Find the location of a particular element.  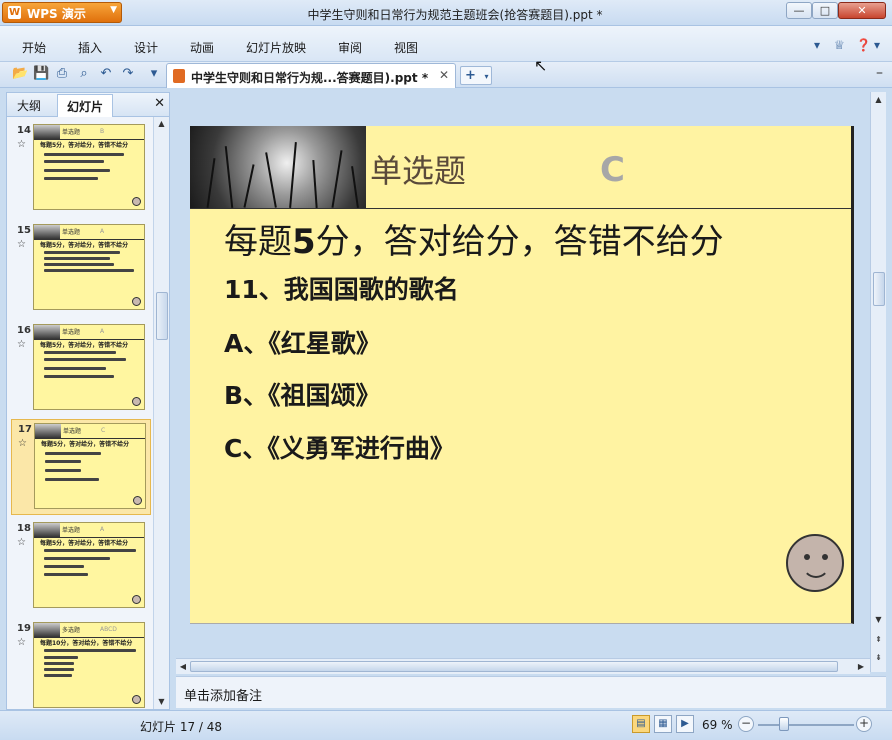

zoom-in-icon: + is located at coordinates (864, 724).